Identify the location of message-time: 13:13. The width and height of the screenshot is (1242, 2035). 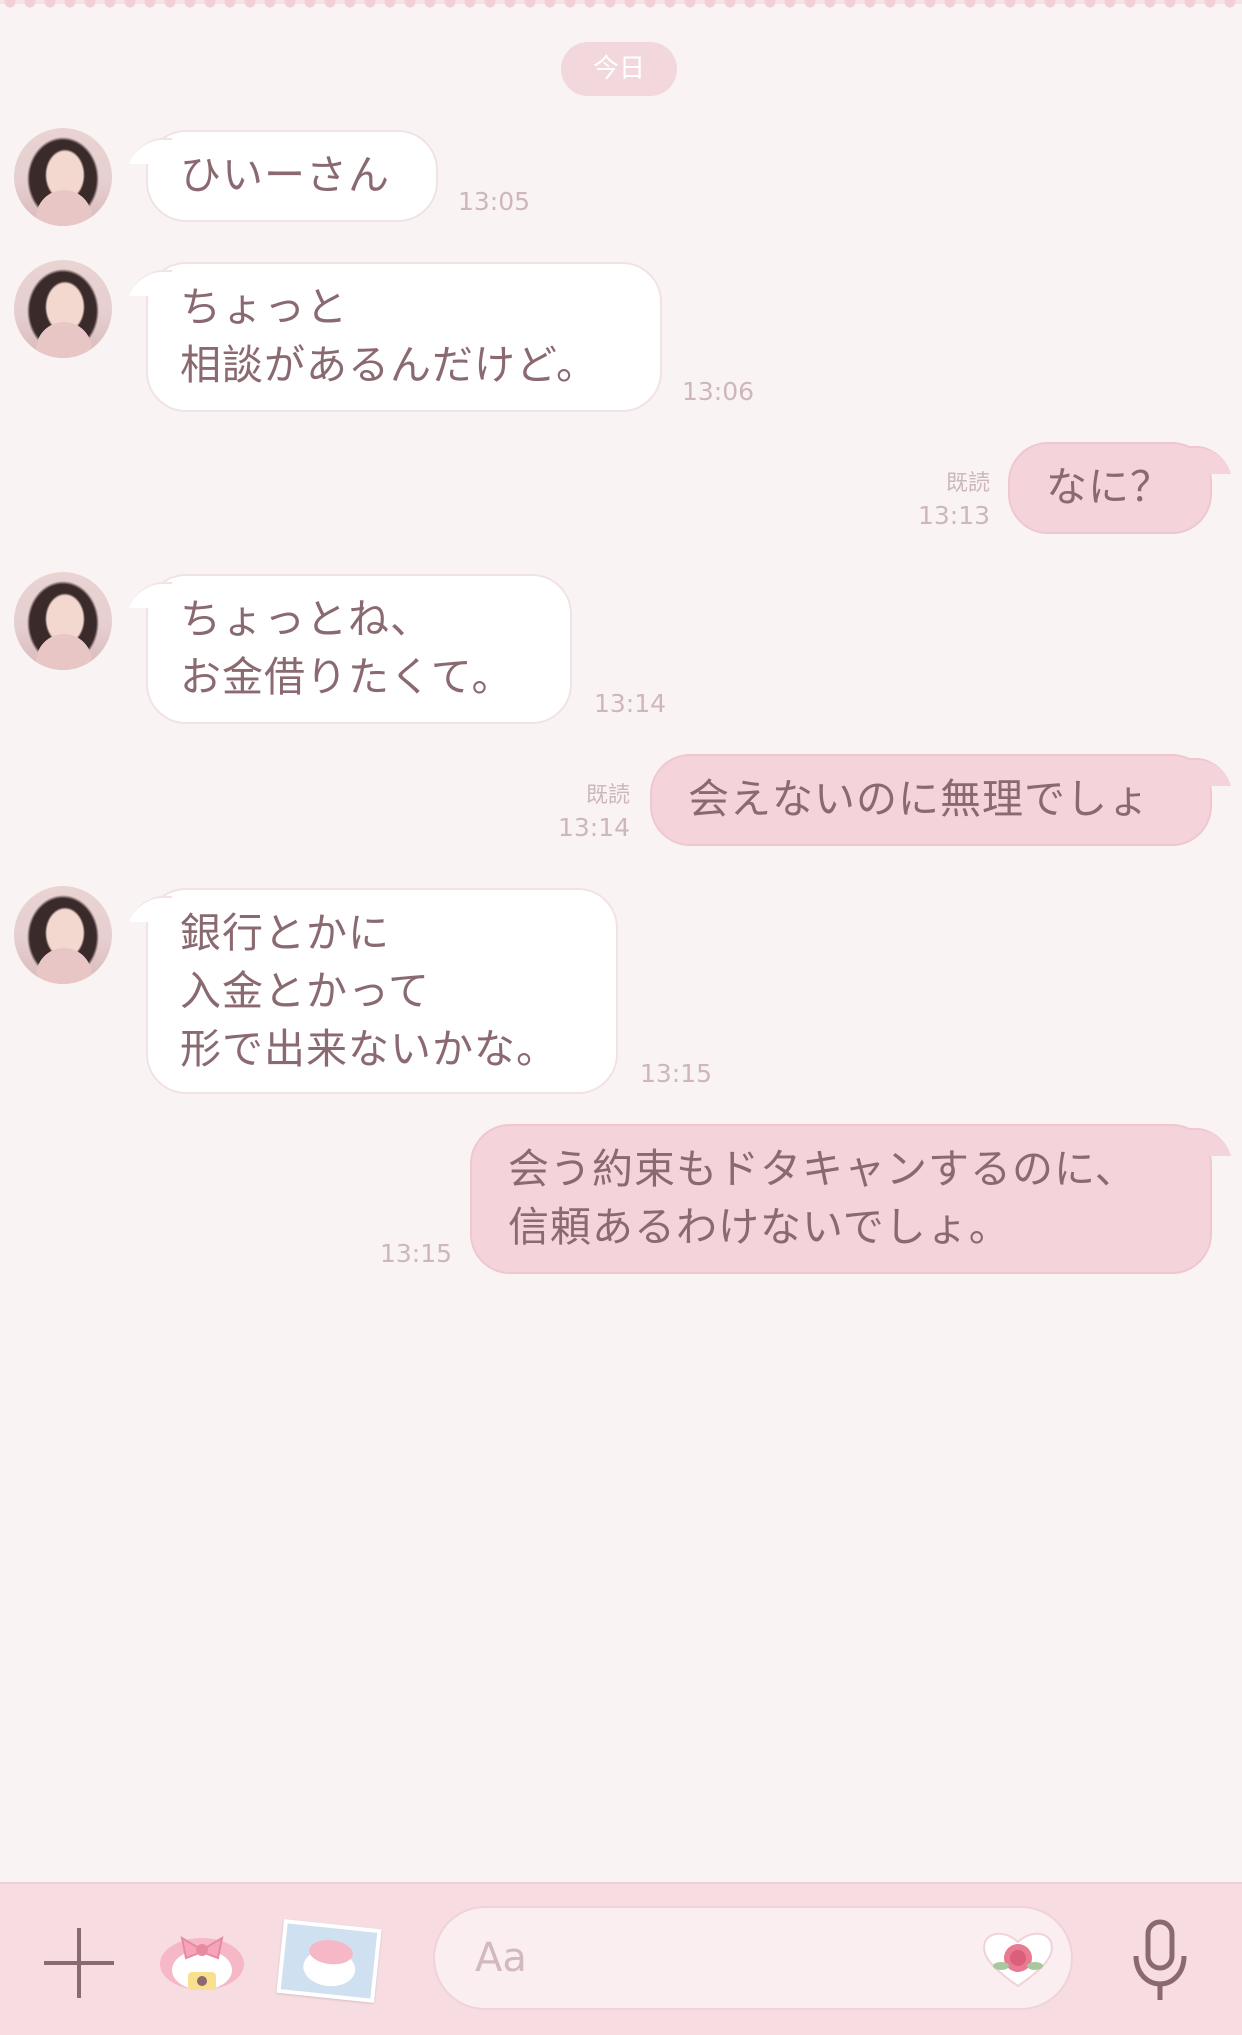
(953, 515).